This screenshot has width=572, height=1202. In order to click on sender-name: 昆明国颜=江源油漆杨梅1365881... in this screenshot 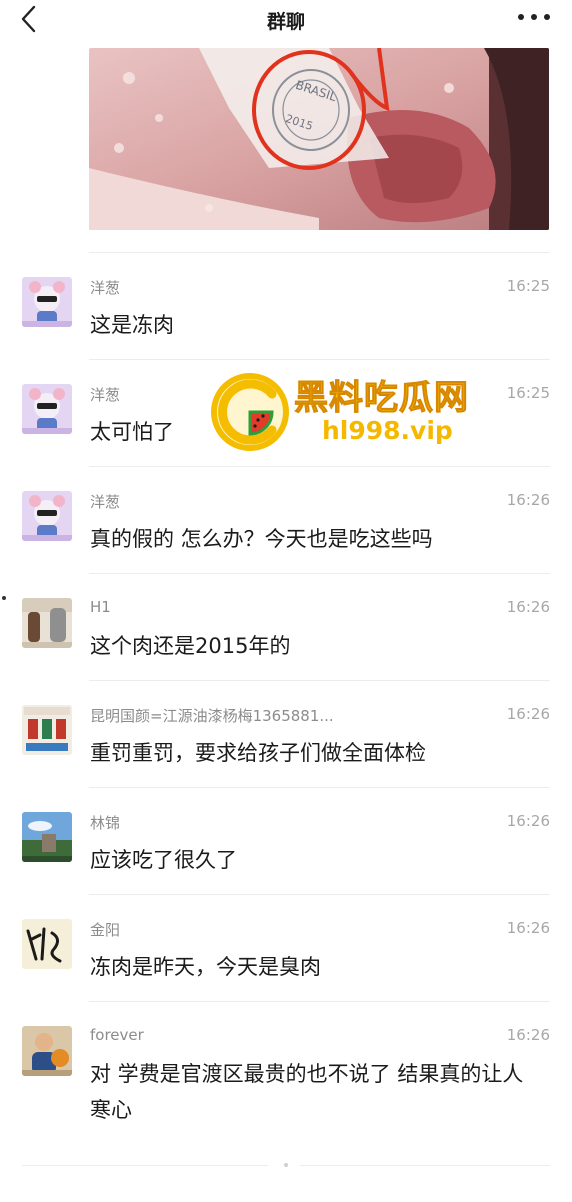, I will do `click(212, 716)`.